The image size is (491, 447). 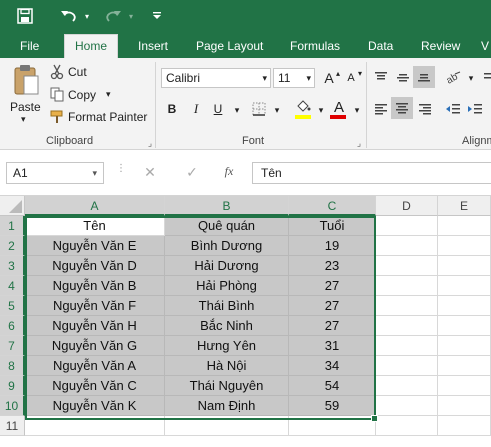 I want to click on enter-icon: ✓, so click(x=192, y=173).